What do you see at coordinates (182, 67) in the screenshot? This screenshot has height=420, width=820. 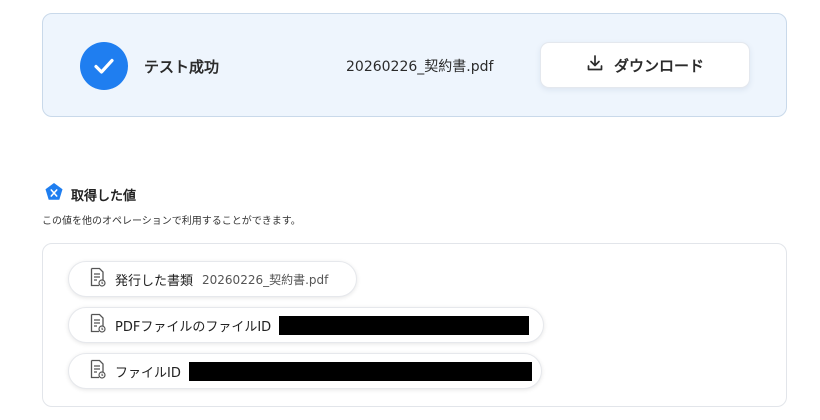 I see `test-status-text: テスト成功` at bounding box center [182, 67].